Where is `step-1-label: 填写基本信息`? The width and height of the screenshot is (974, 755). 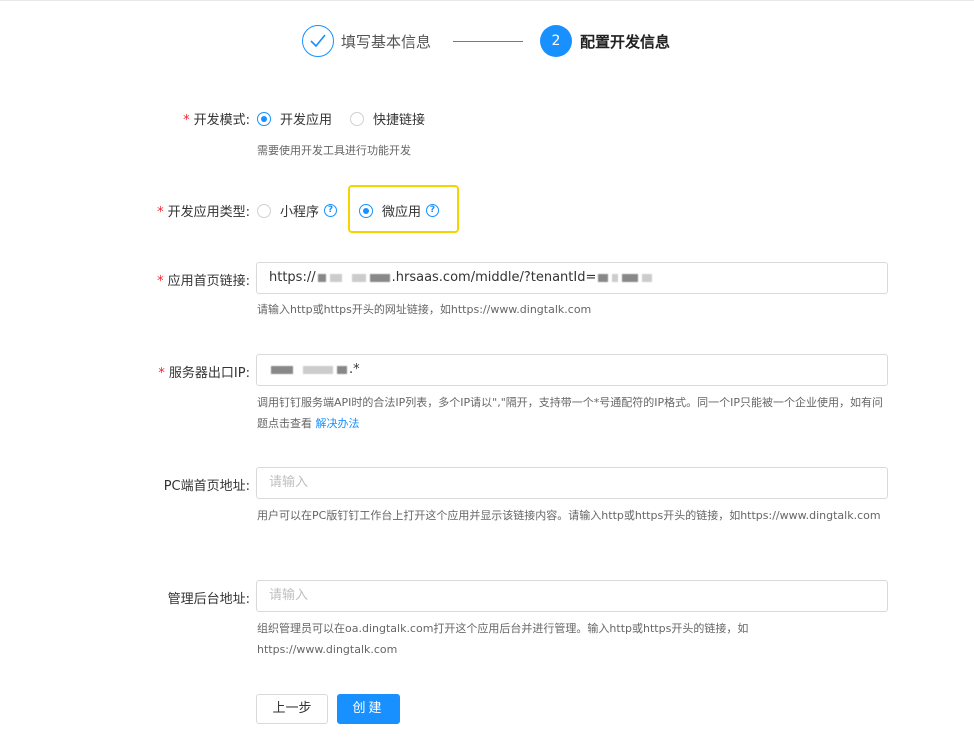 step-1-label: 填写基本信息 is located at coordinates (386, 42).